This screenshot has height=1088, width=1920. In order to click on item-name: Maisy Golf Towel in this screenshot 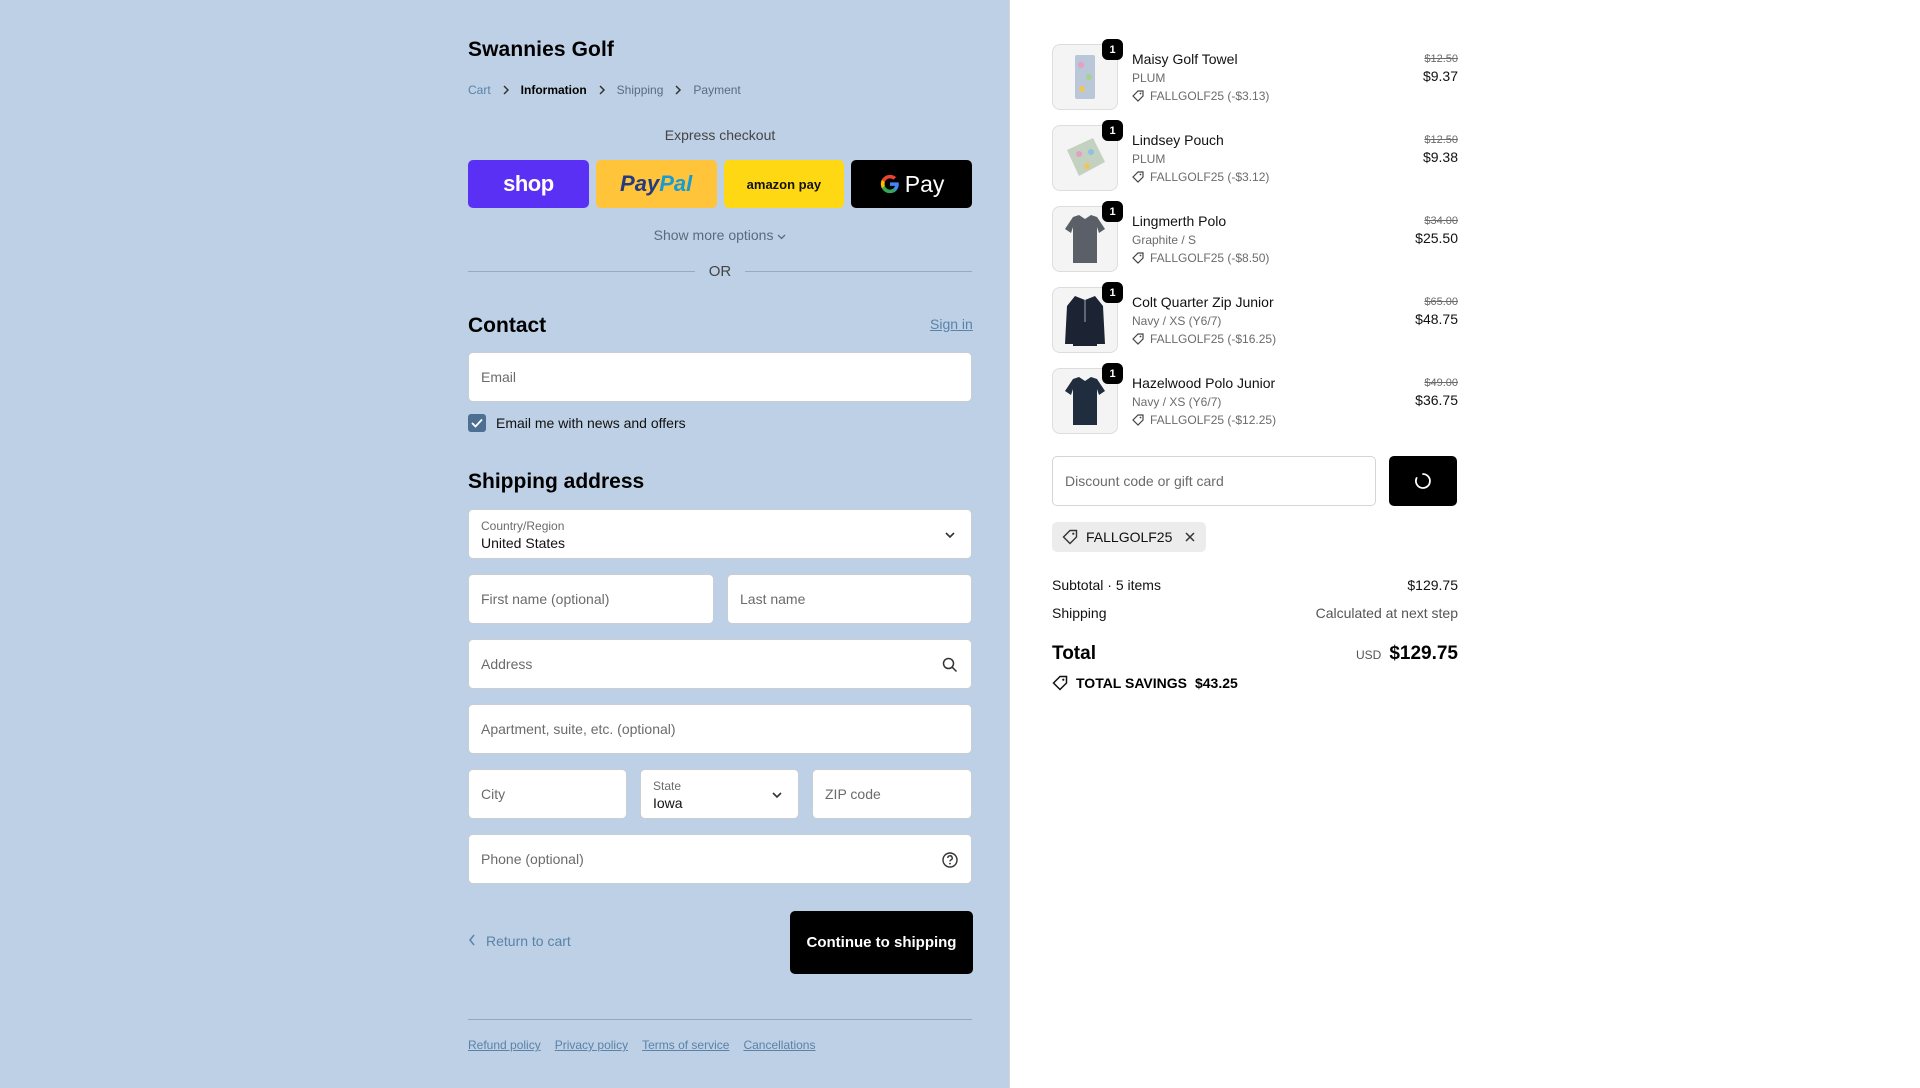, I will do `click(1185, 59)`.